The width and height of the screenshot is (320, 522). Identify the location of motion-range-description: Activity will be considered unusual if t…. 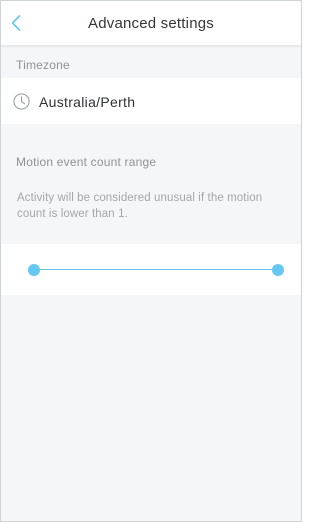
(140, 206).